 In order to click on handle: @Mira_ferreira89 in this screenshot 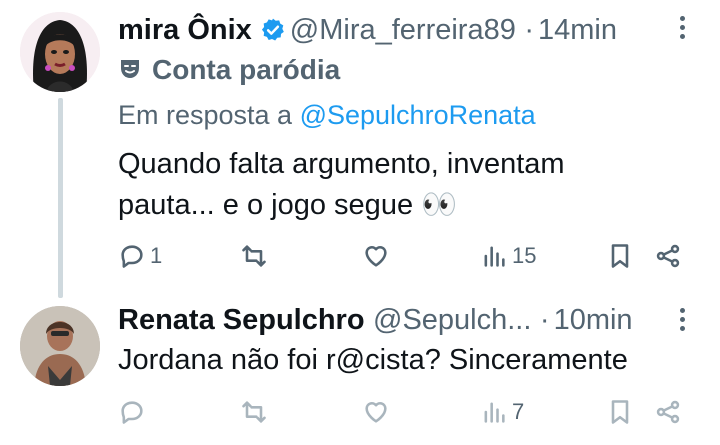, I will do `click(403, 30)`.